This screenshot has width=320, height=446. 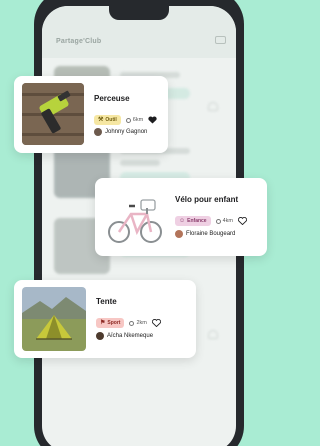 What do you see at coordinates (220, 40) in the screenshot?
I see `message-icon` at bounding box center [220, 40].